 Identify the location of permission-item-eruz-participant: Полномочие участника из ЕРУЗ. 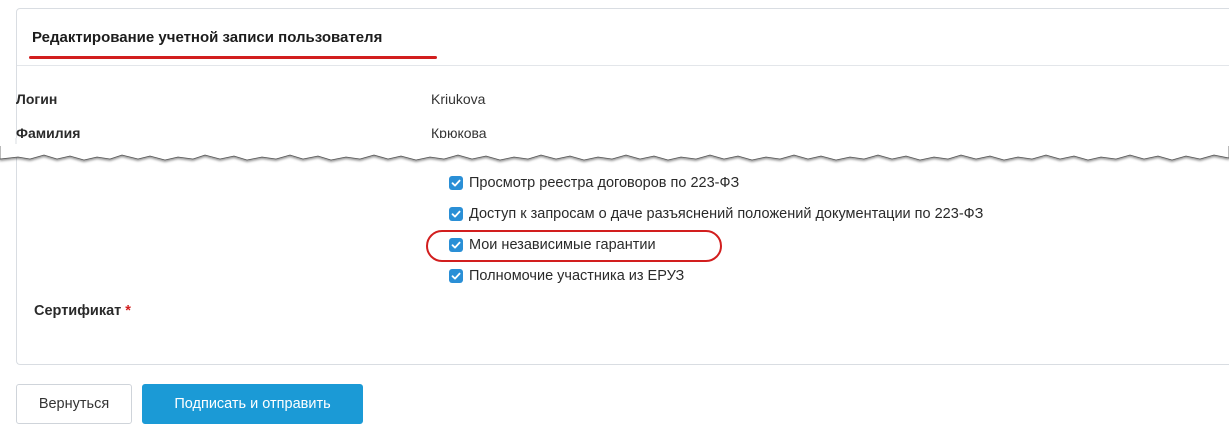
(566, 276).